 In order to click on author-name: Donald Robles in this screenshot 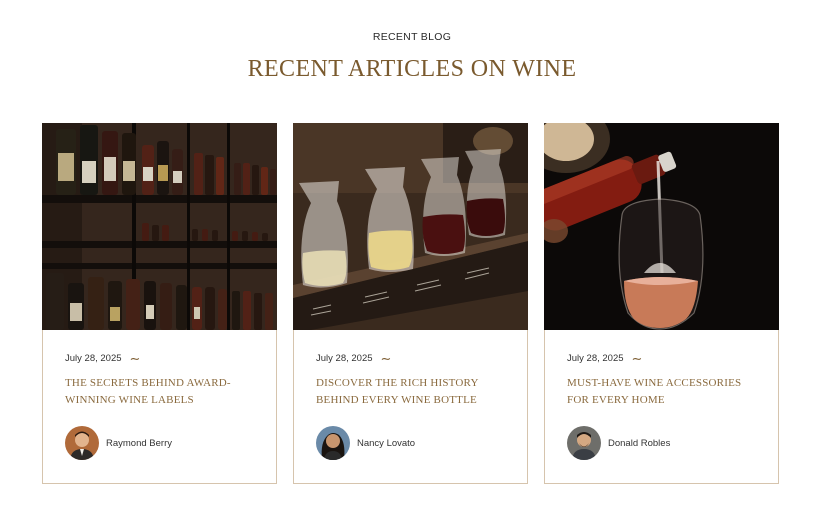, I will do `click(639, 443)`.